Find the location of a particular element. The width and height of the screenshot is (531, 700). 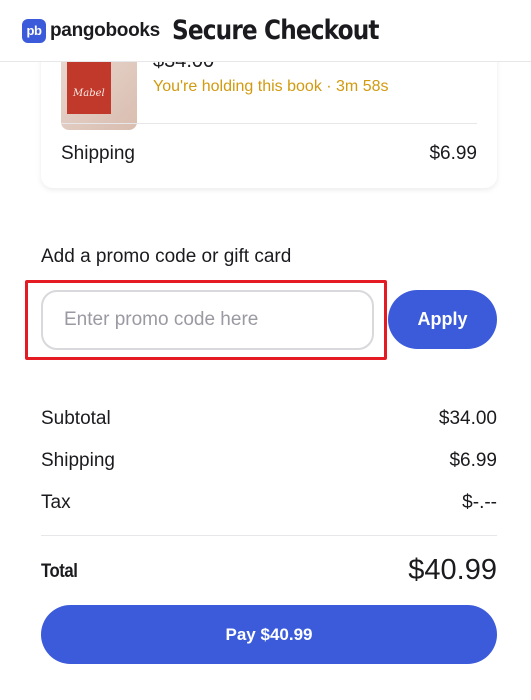

pay-button: Pay $40.99 is located at coordinates (269, 634).